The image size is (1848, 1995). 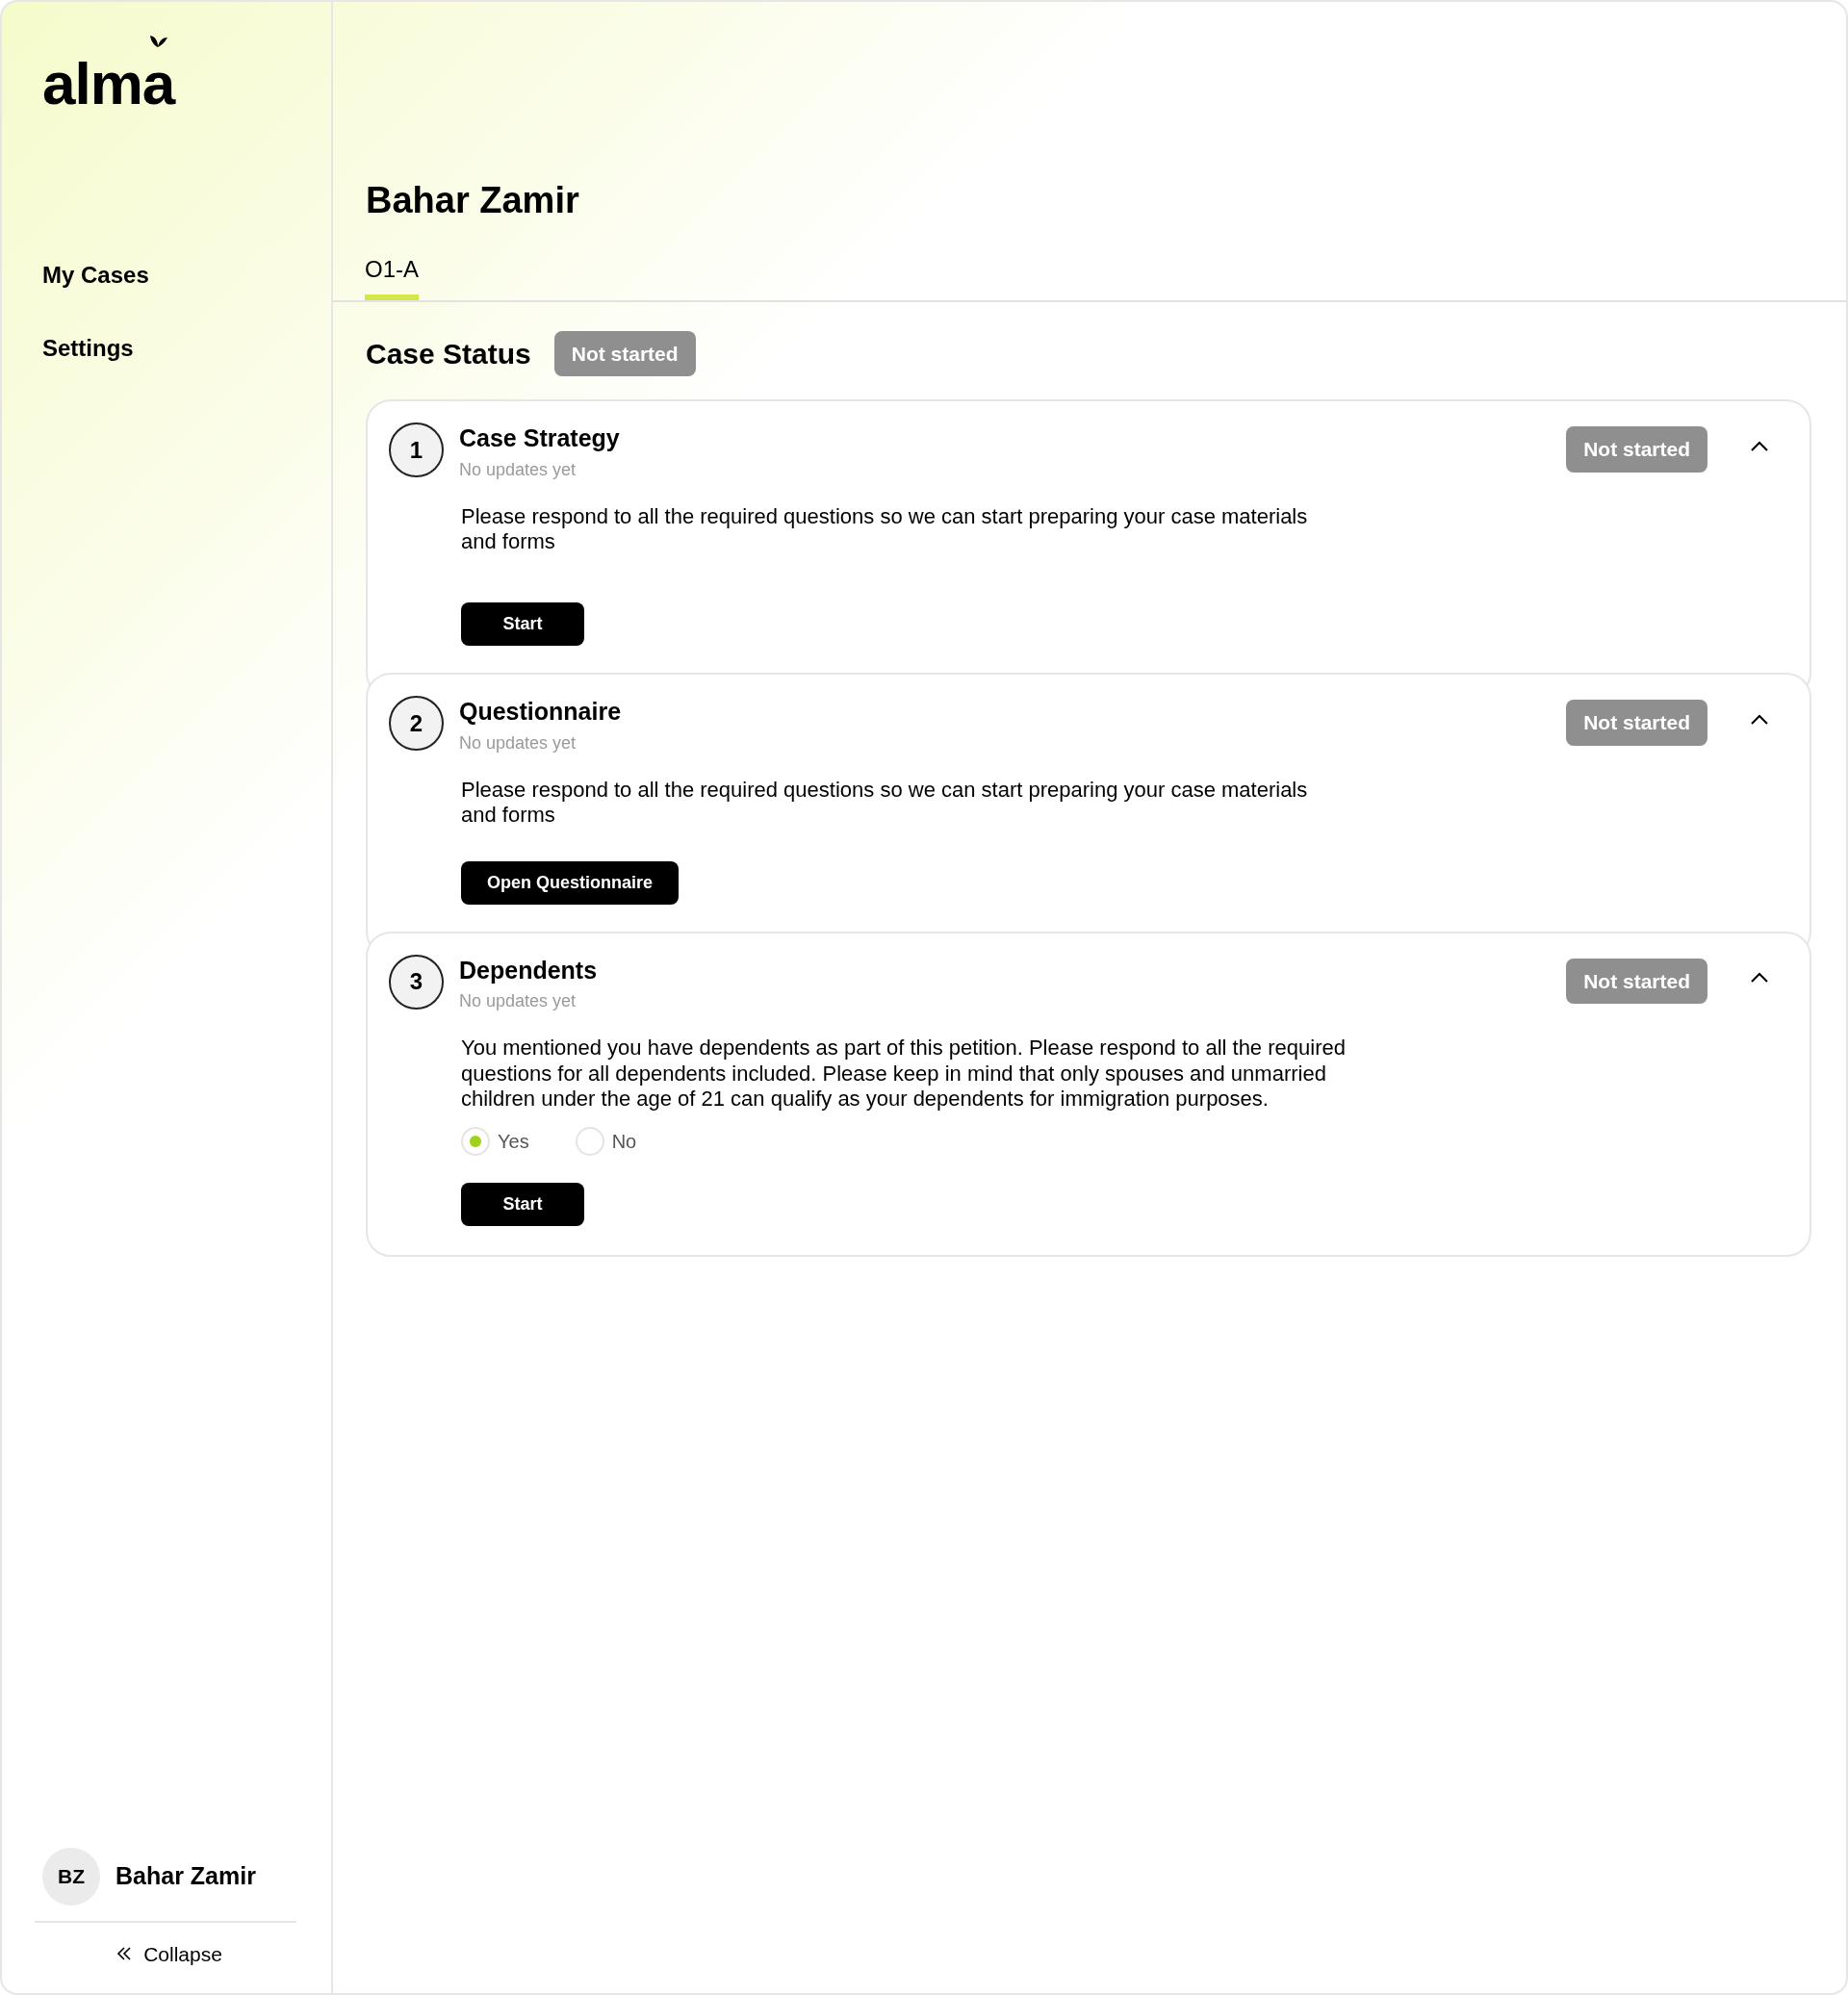 I want to click on logo: alma, so click(x=108, y=84).